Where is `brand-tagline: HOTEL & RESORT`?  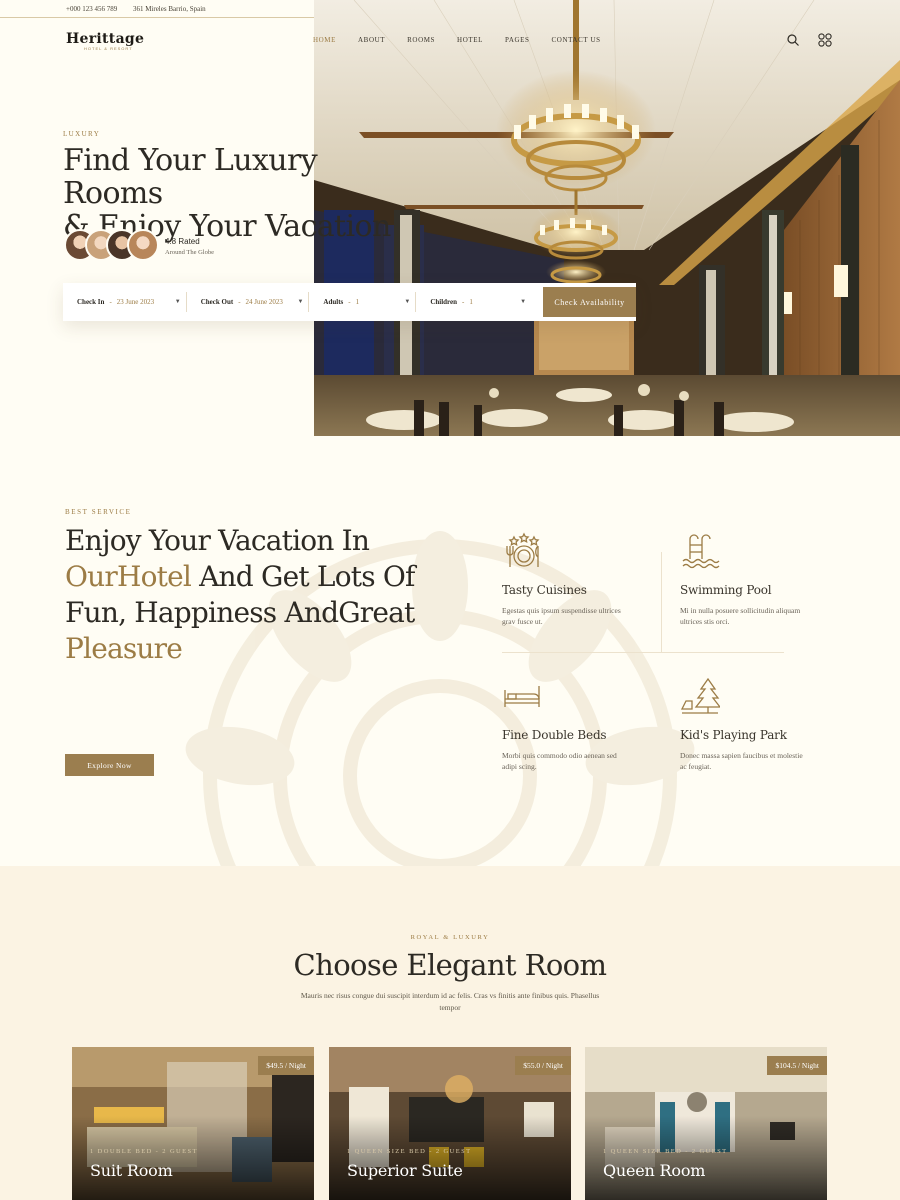 brand-tagline: HOTEL & RESORT is located at coordinates (108, 48).